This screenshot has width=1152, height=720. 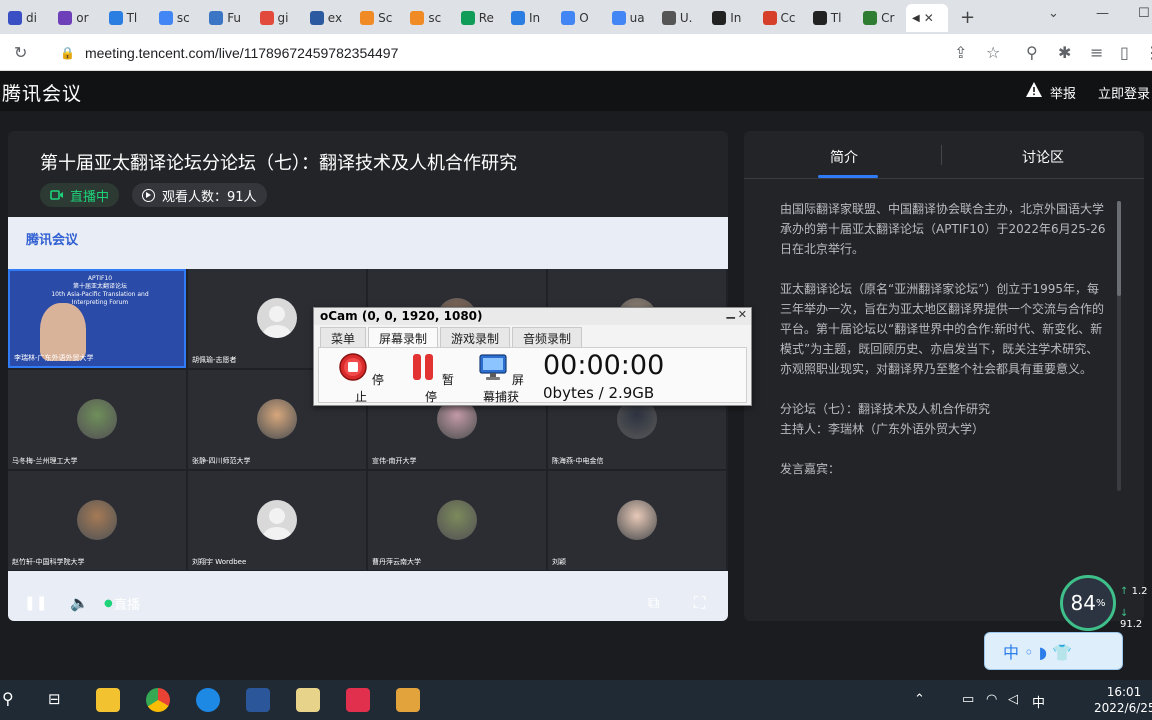 What do you see at coordinates (227, 18) in the screenshot?
I see `browser-tab: Fu` at bounding box center [227, 18].